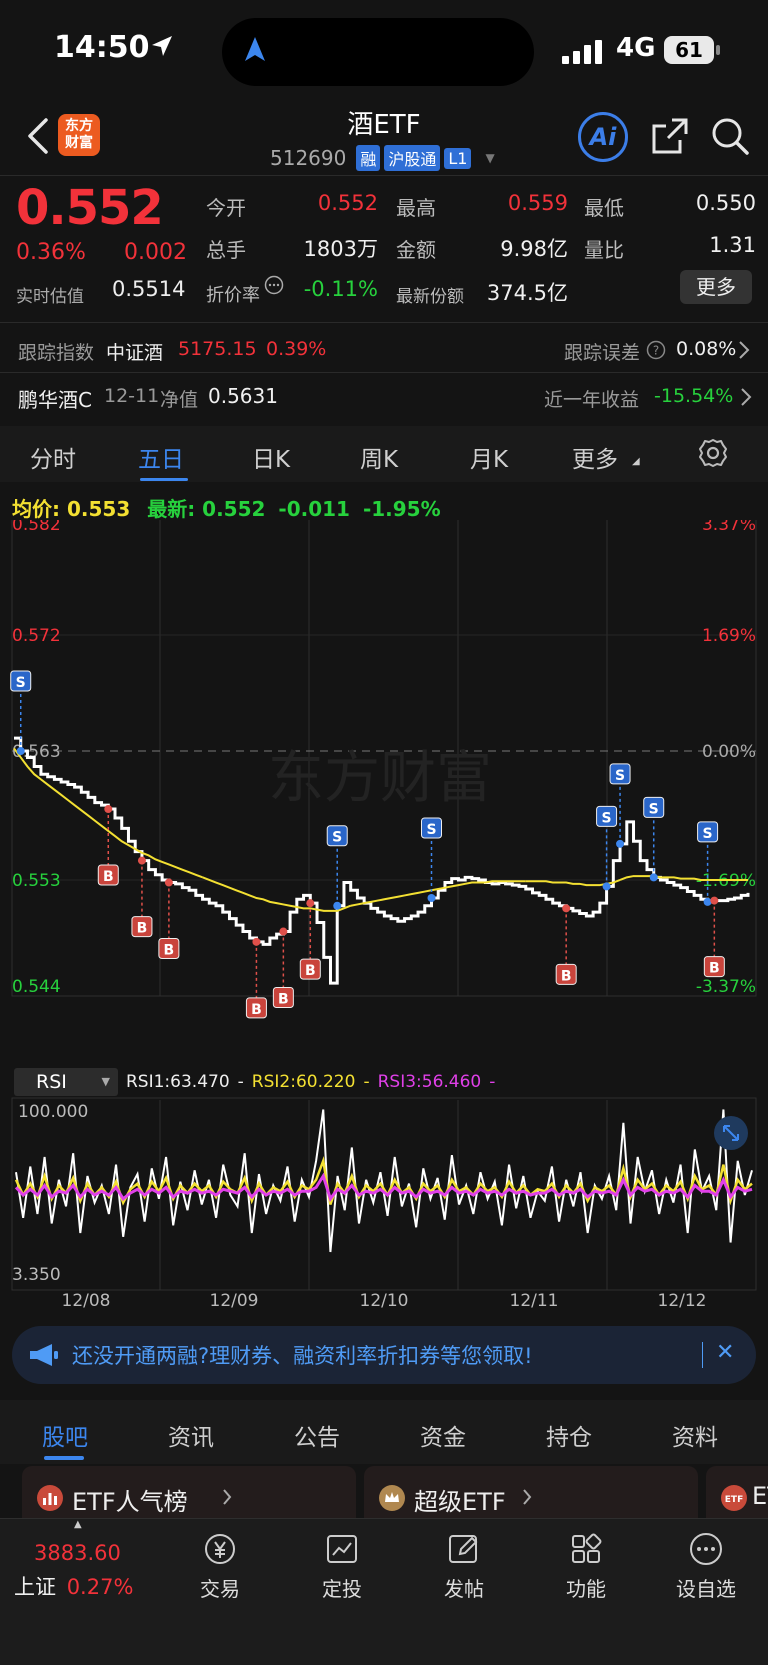  What do you see at coordinates (296, 349) in the screenshot?
I see `tracking-index-pct: 0.39%` at bounding box center [296, 349].